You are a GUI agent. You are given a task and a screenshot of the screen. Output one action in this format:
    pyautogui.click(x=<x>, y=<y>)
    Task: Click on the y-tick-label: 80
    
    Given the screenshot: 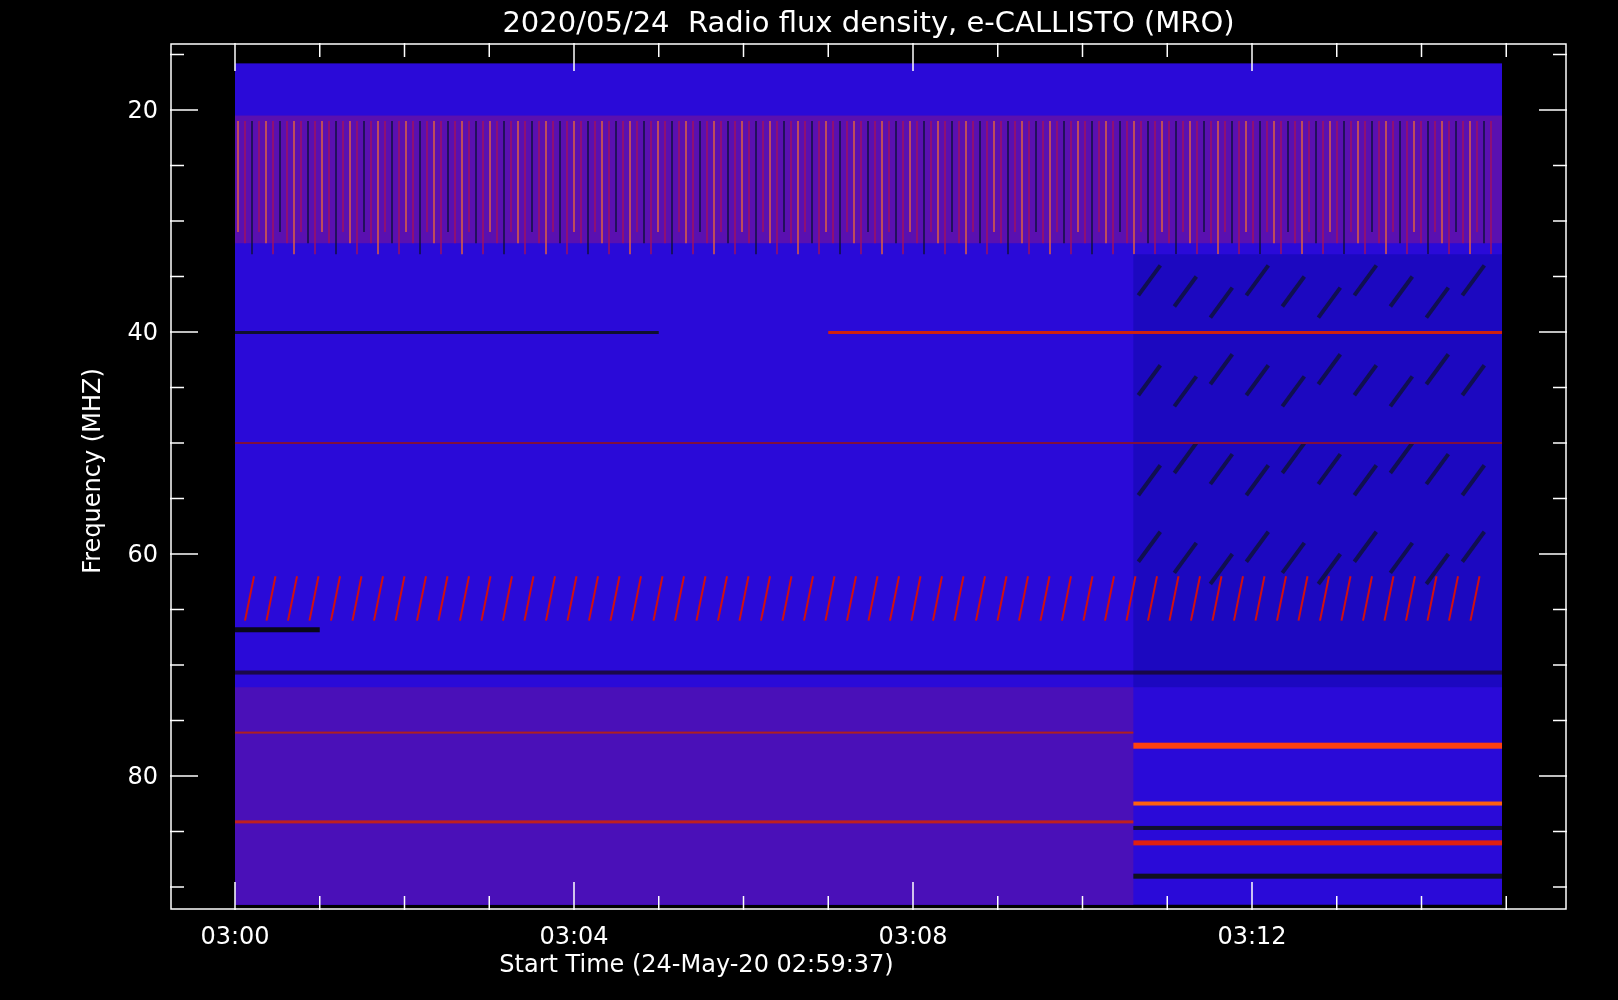 What is the action you would take?
    pyautogui.click(x=142, y=776)
    